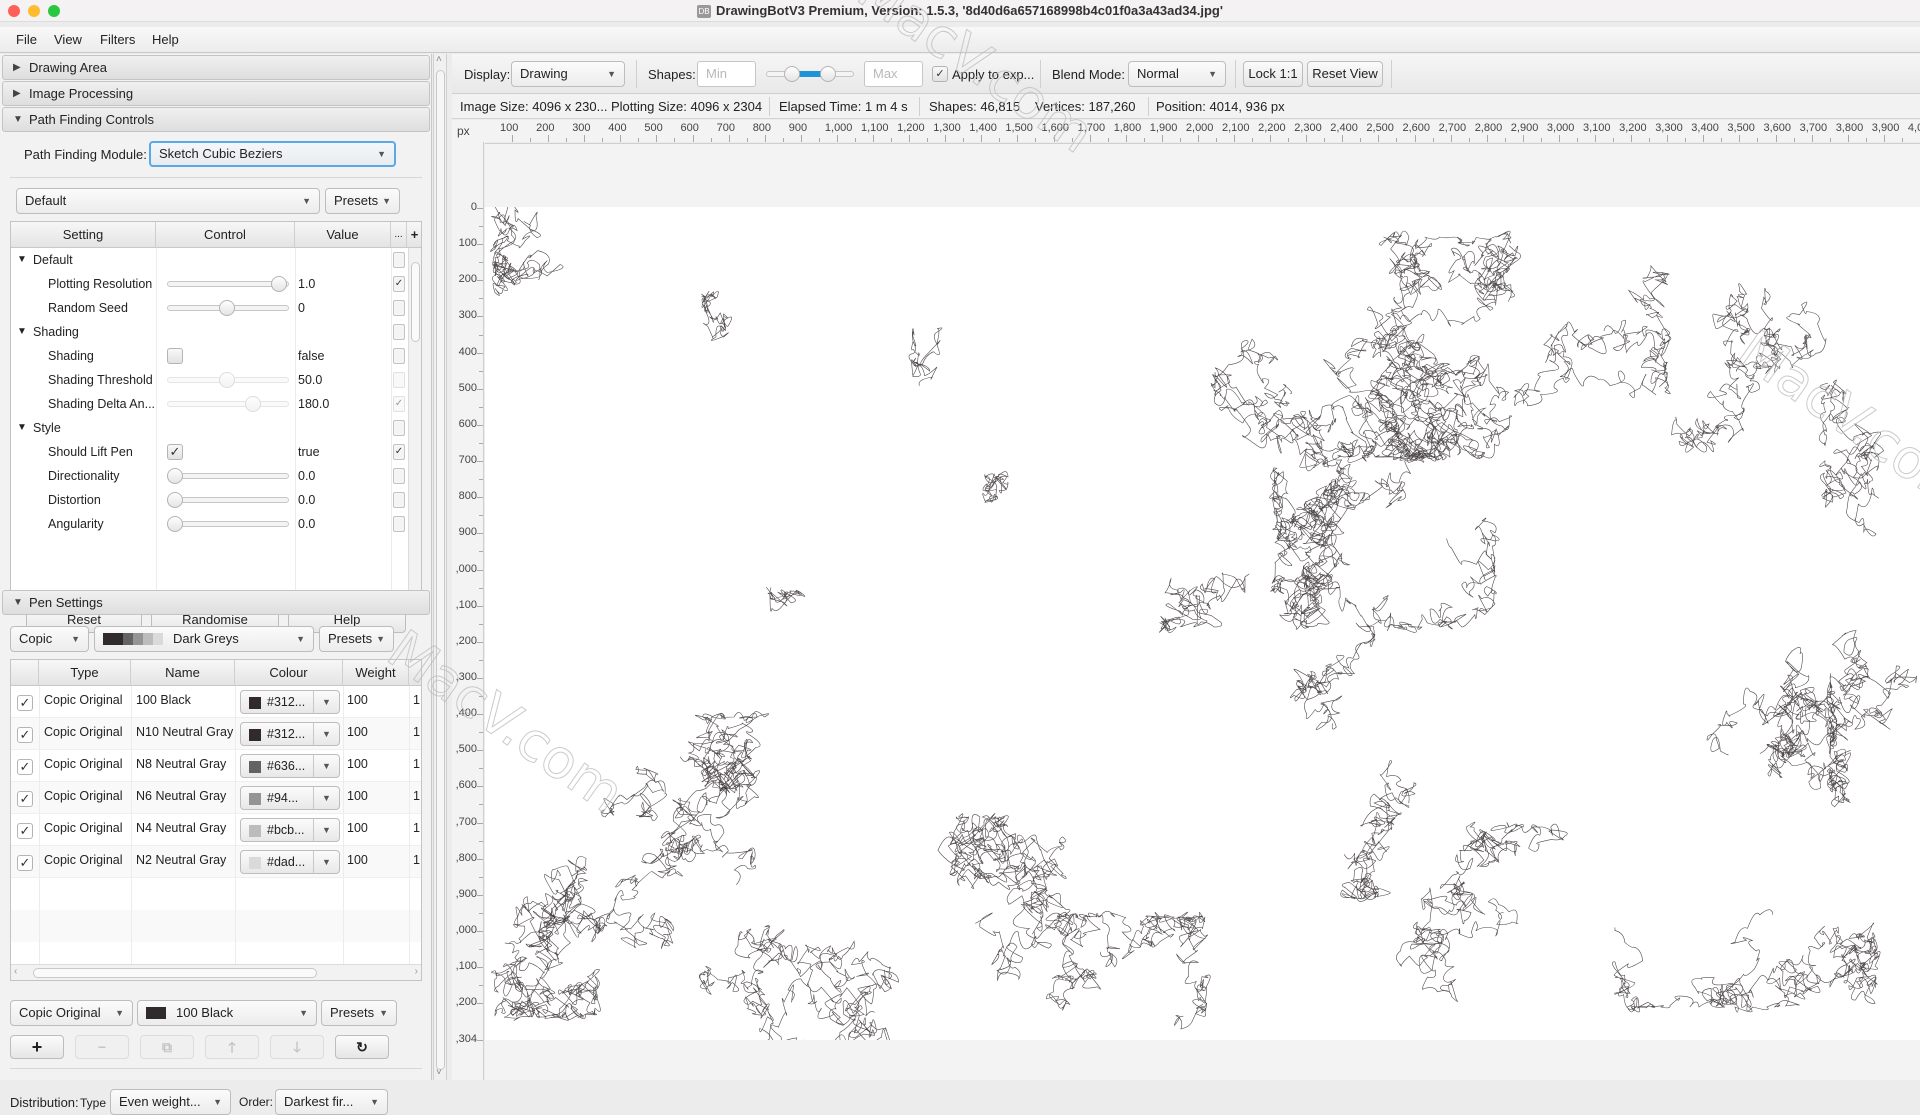 The width and height of the screenshot is (1920, 1115). I want to click on settings-table-scrollbar, so click(415, 422).